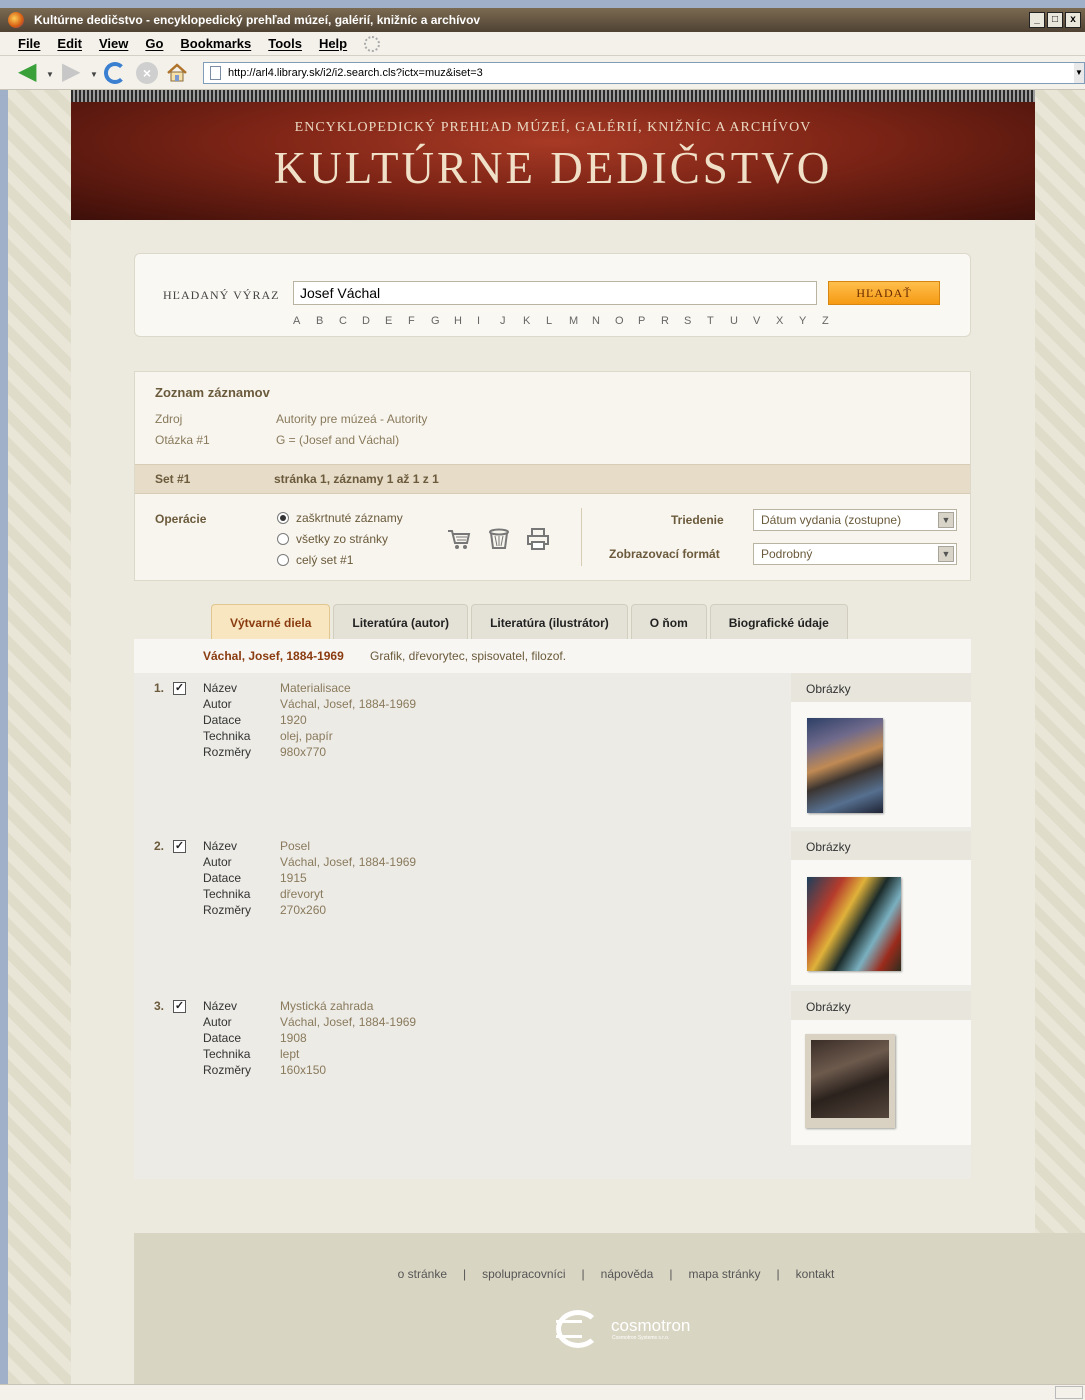  What do you see at coordinates (401, 621) in the screenshot?
I see `tab-literature-author: Literatúra (autor)` at bounding box center [401, 621].